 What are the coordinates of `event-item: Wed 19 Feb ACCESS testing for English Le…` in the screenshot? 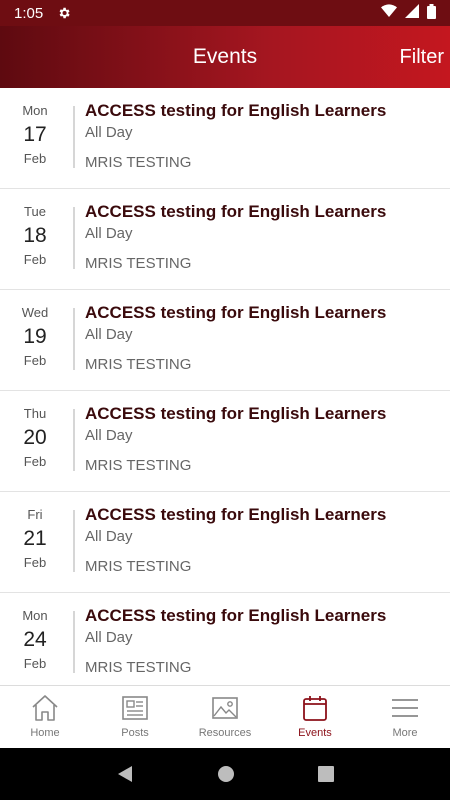 It's located at (225, 340).